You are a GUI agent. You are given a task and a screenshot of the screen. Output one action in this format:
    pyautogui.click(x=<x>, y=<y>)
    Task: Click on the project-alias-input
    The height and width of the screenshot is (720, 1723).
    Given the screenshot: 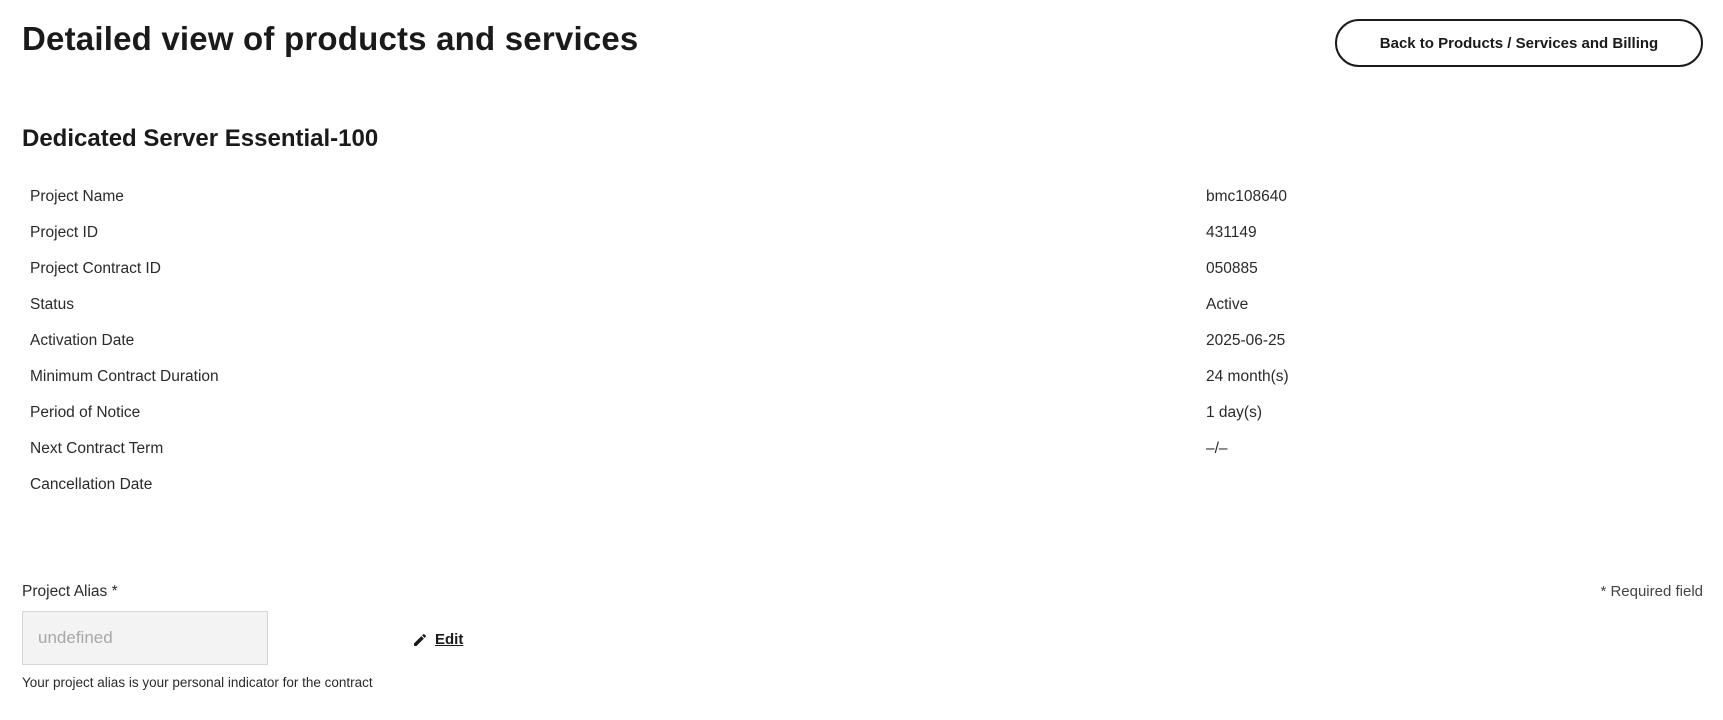 What is the action you would take?
    pyautogui.click(x=145, y=638)
    